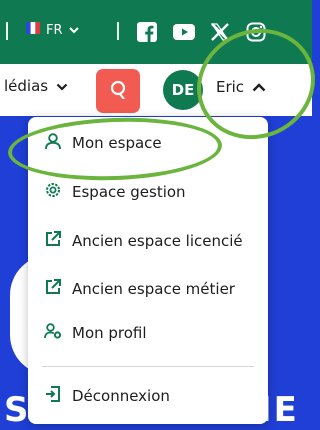  I want to click on youtube-icon, so click(184, 32).